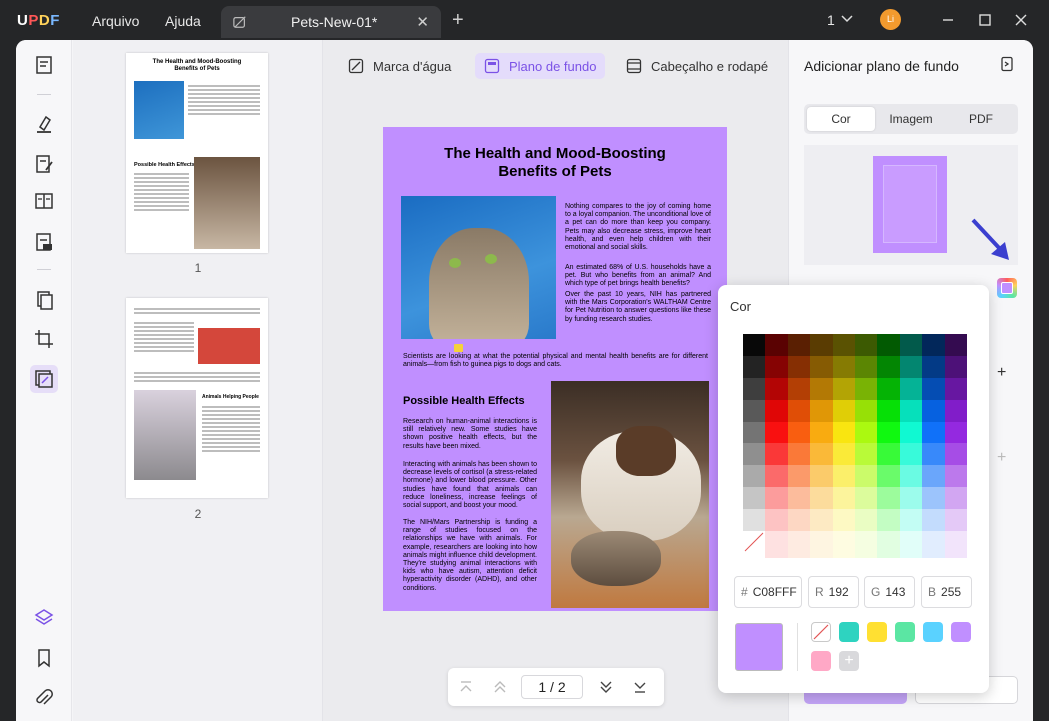 Image resolution: width=1049 pixels, height=721 pixels. What do you see at coordinates (847, 19) in the screenshot?
I see `chevron-down-icon` at bounding box center [847, 19].